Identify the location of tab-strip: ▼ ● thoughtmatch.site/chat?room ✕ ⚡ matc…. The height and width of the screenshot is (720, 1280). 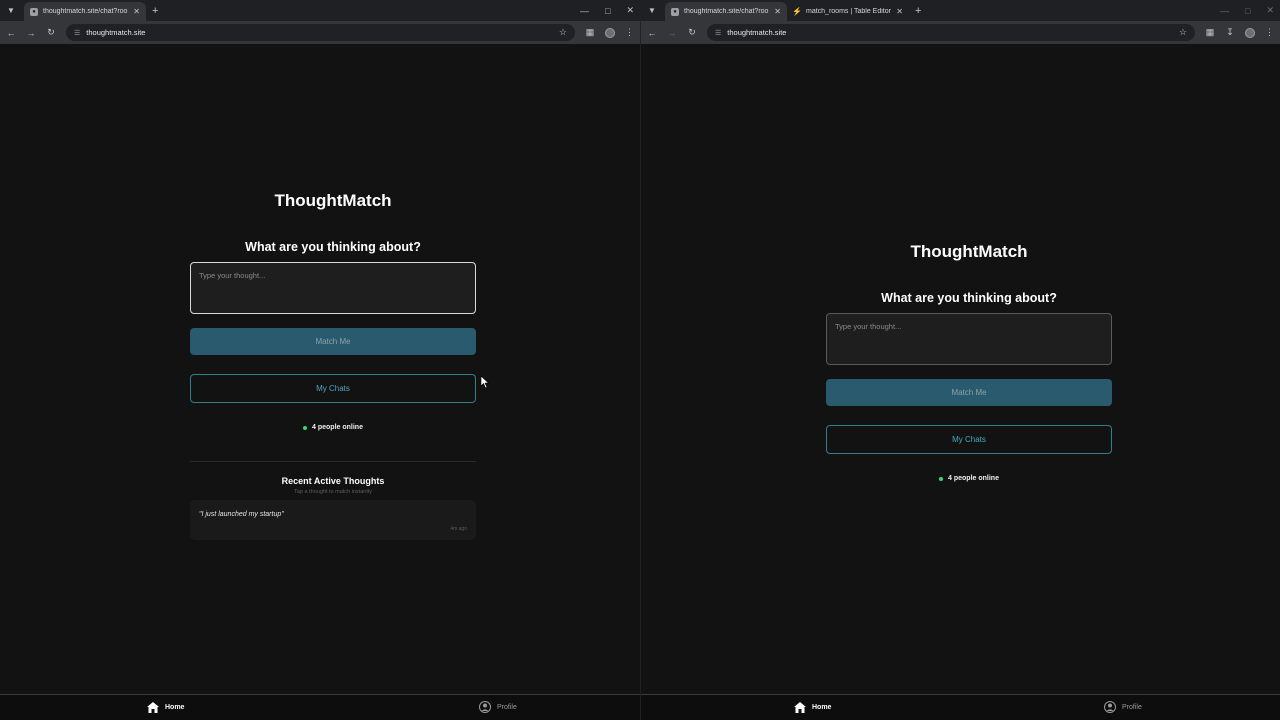
(960, 10).